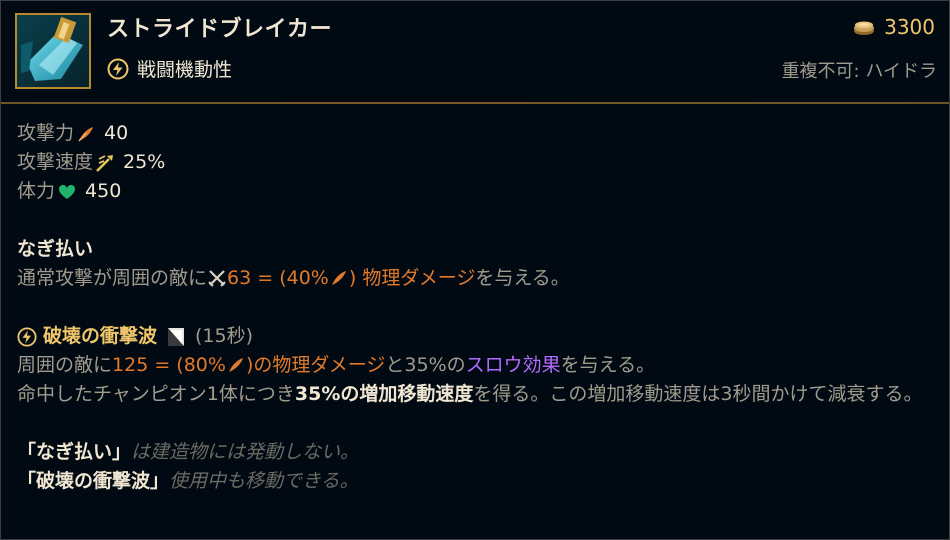  What do you see at coordinates (116, 133) in the screenshot?
I see `stat-value: 40` at bounding box center [116, 133].